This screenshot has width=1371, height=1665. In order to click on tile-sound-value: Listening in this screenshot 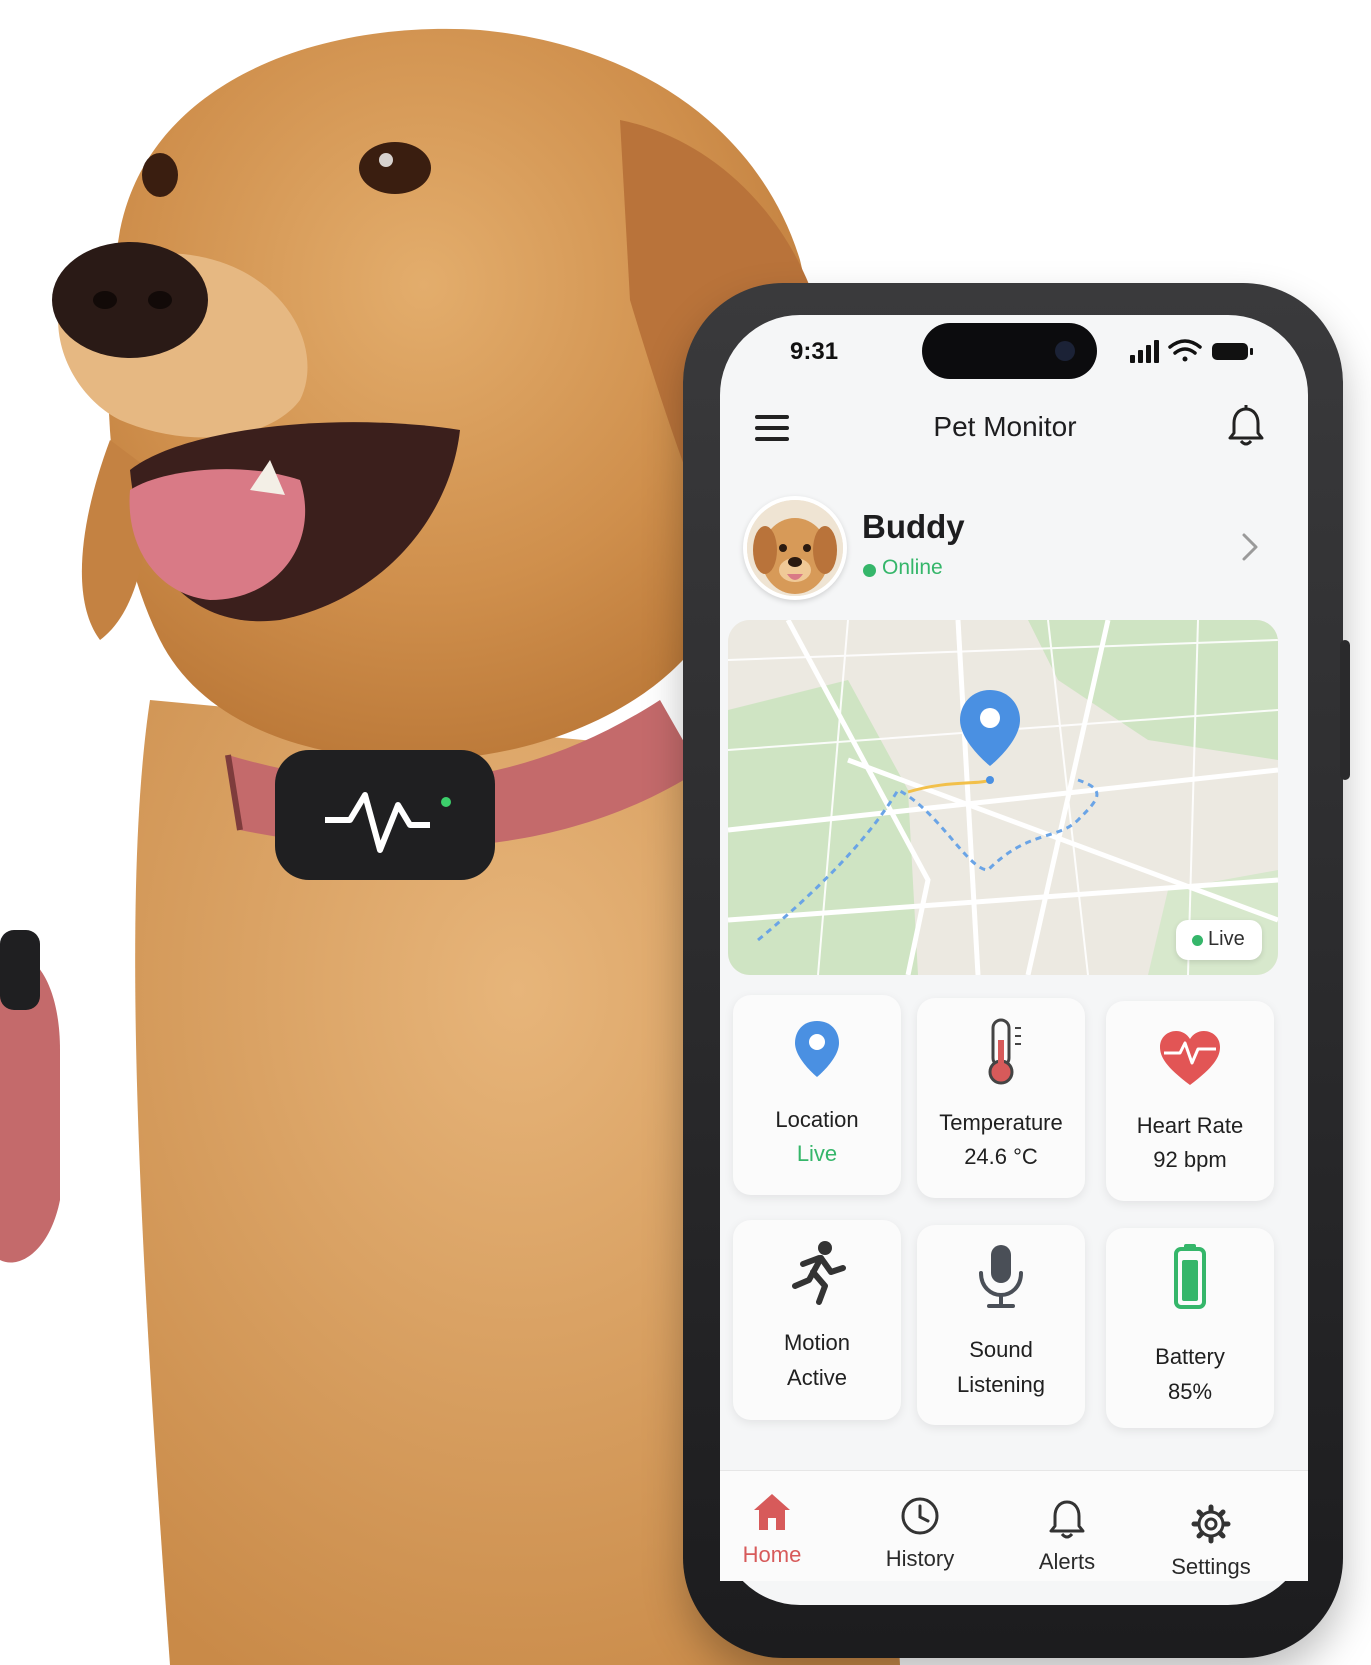, I will do `click(1001, 1384)`.